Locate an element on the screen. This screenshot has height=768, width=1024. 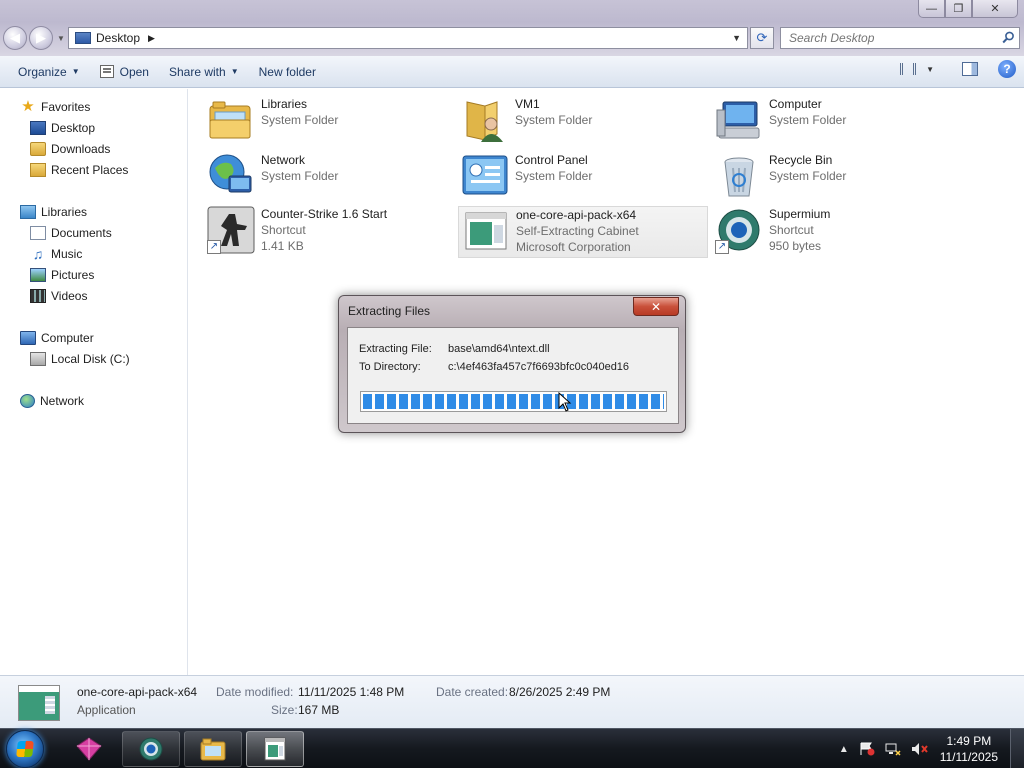
item-type: Shortcut is located at coordinates (283, 230).